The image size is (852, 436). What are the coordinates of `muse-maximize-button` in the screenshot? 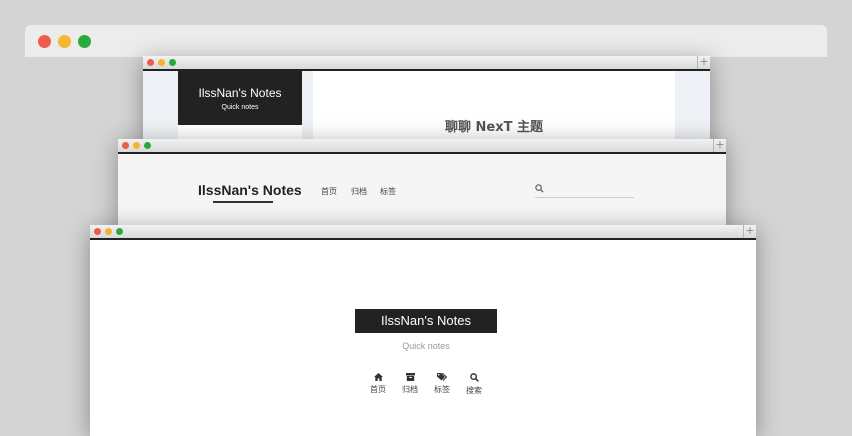 It's located at (119, 231).